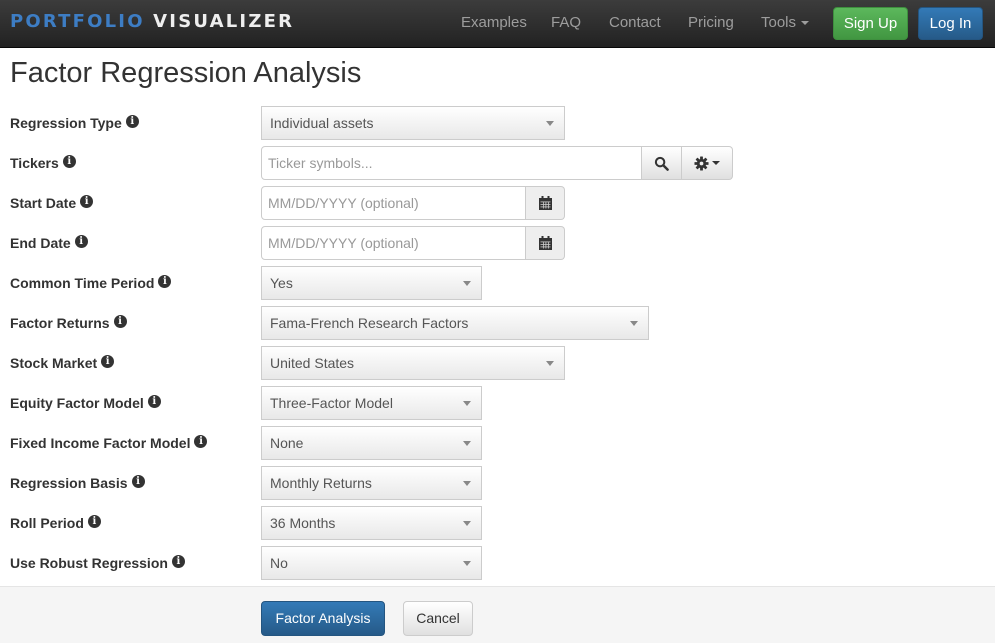 Image resolution: width=995 pixels, height=643 pixels. I want to click on use-robust-regression-label-text: Use Robust Regression, so click(89, 563).